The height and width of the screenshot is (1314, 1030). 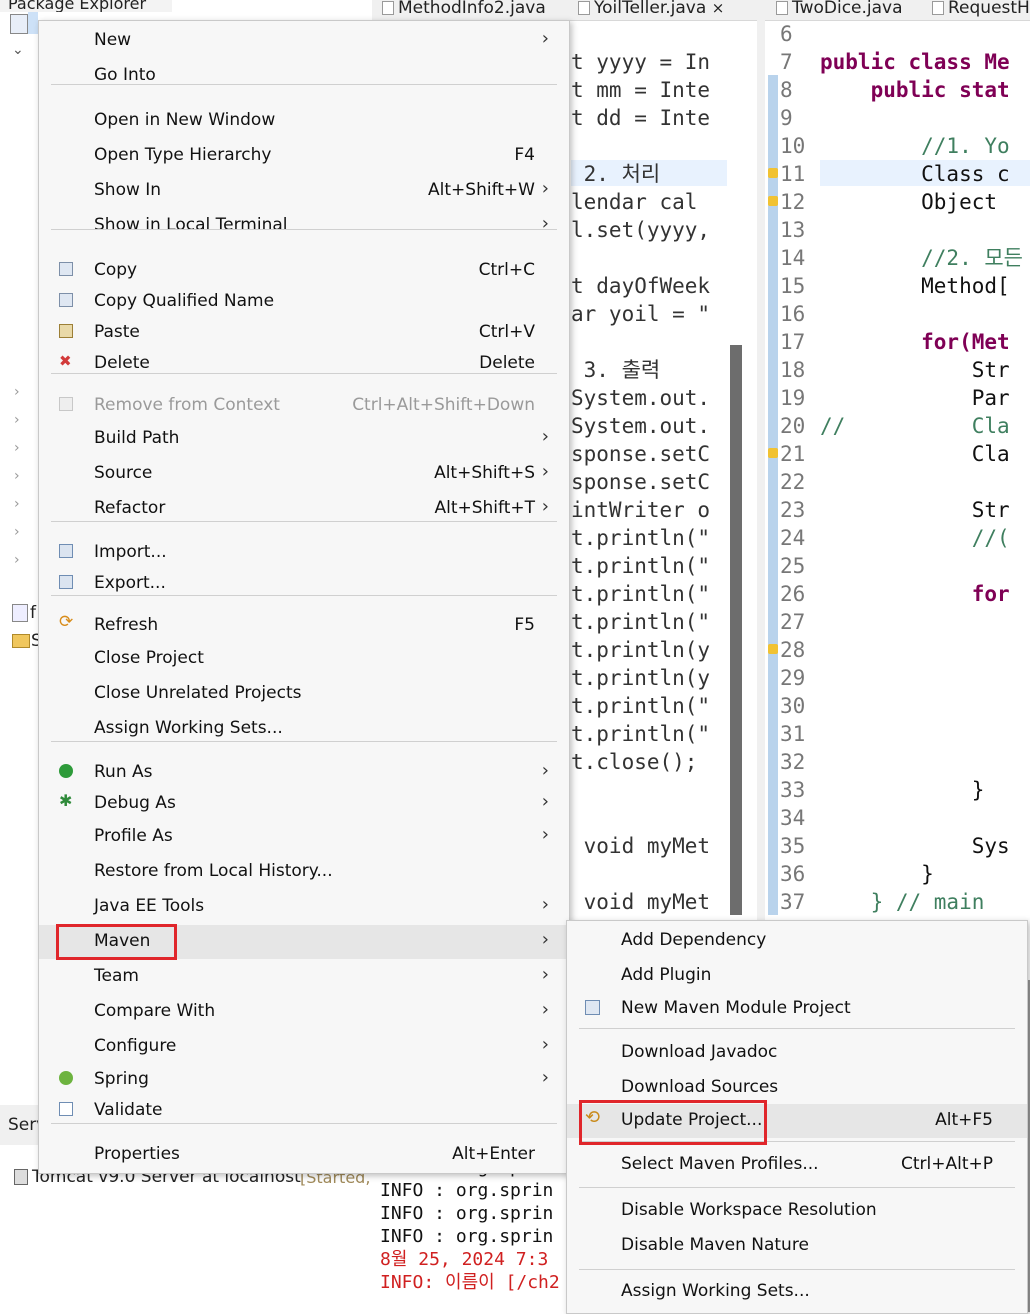 I want to click on menu-item-shortcut: F5, so click(x=524, y=625).